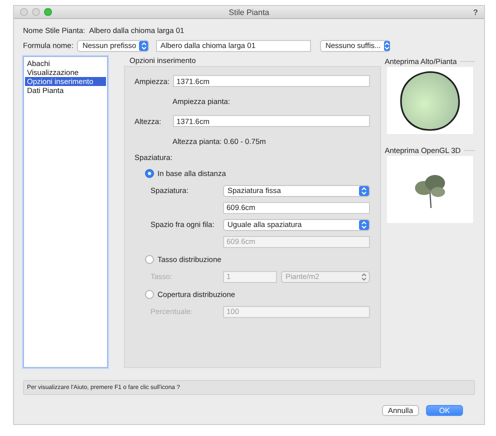  Describe the element at coordinates (24, 12) in the screenshot. I see `close-button` at that location.